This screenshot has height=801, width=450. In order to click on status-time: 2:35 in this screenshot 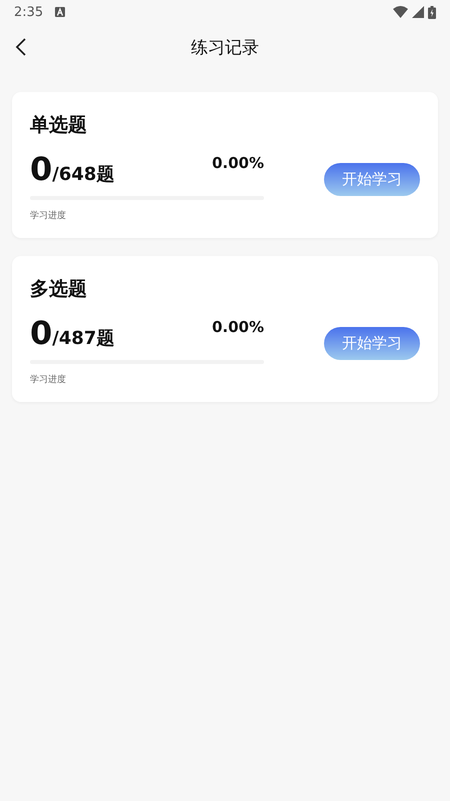, I will do `click(29, 12)`.